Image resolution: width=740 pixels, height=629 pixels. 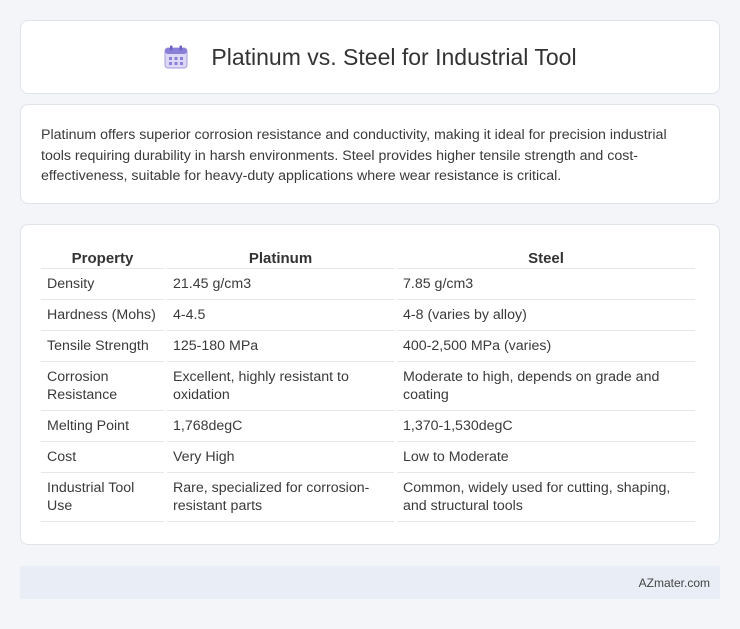 What do you see at coordinates (546, 346) in the screenshot?
I see `row-steel: 400-2,500 MPa (varies)` at bounding box center [546, 346].